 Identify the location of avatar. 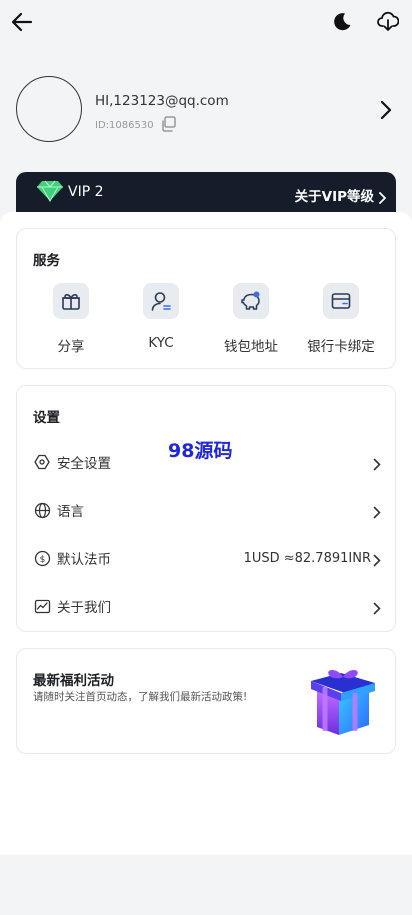
(49, 109).